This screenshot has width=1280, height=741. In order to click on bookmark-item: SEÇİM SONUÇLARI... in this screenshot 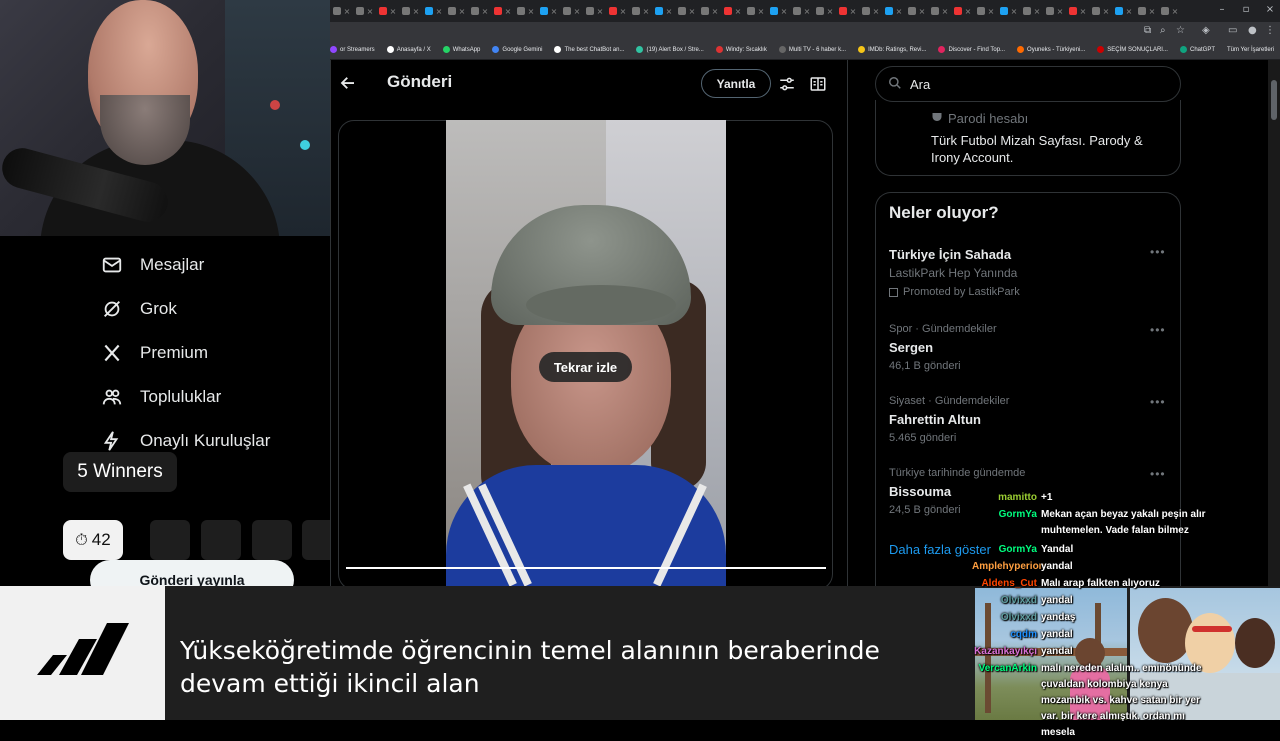, I will do `click(1132, 49)`.